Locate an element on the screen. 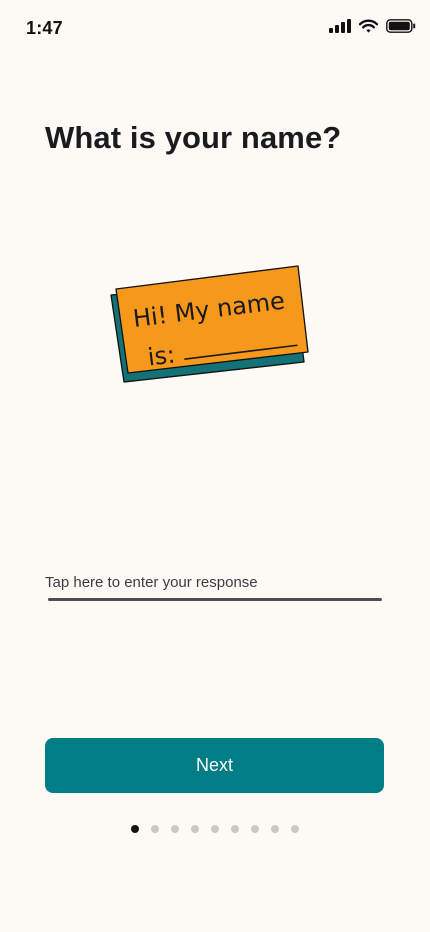 The width and height of the screenshot is (430, 932). battery-icon is located at coordinates (401, 26).